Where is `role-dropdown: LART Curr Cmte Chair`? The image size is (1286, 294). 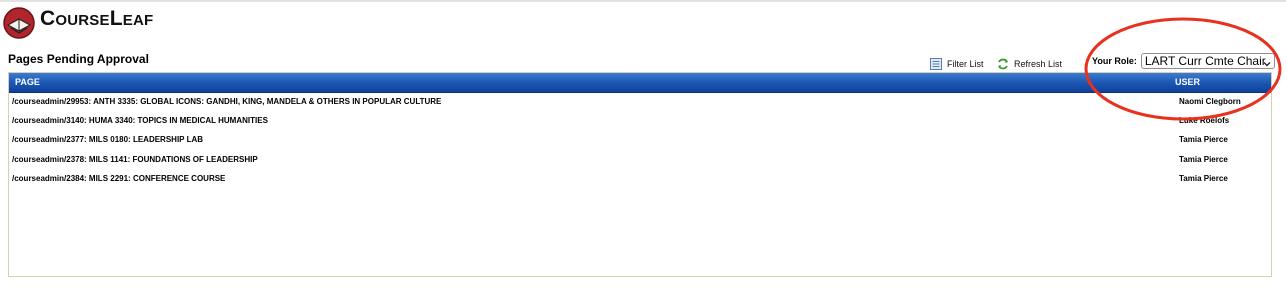 role-dropdown: LART Curr Cmte Chair is located at coordinates (1207, 61).